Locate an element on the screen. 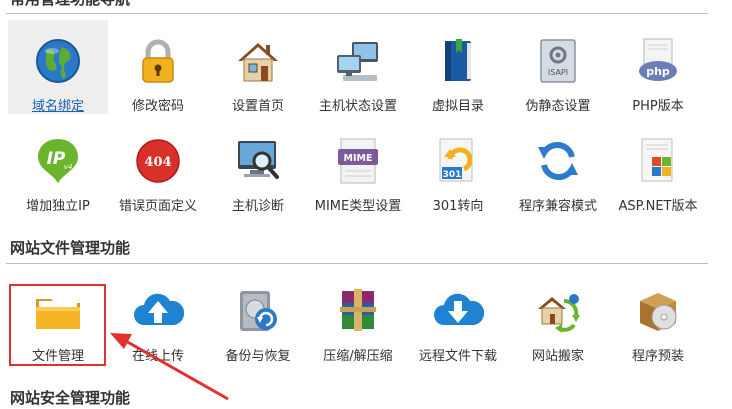 The height and width of the screenshot is (409, 732). padlock-icon is located at coordinates (158, 60).